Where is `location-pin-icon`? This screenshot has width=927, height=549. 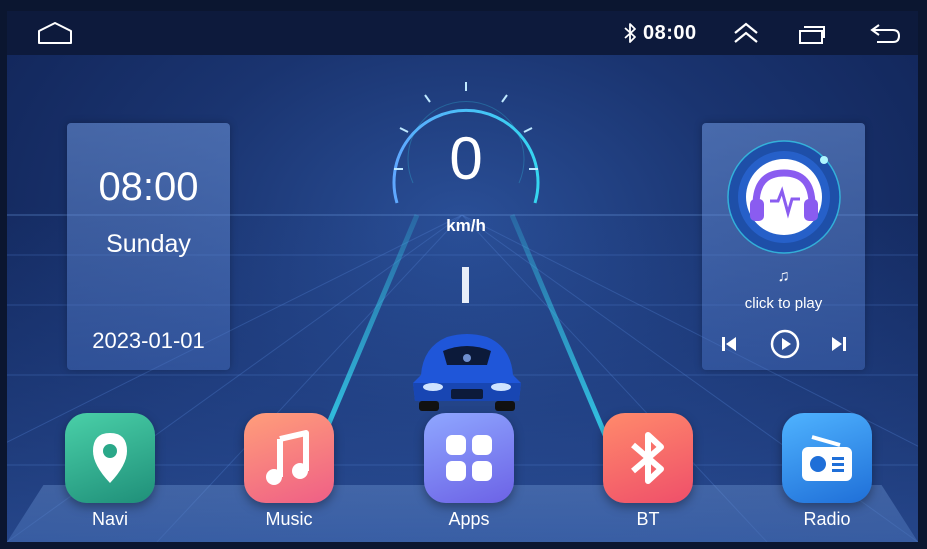
location-pin-icon is located at coordinates (110, 458).